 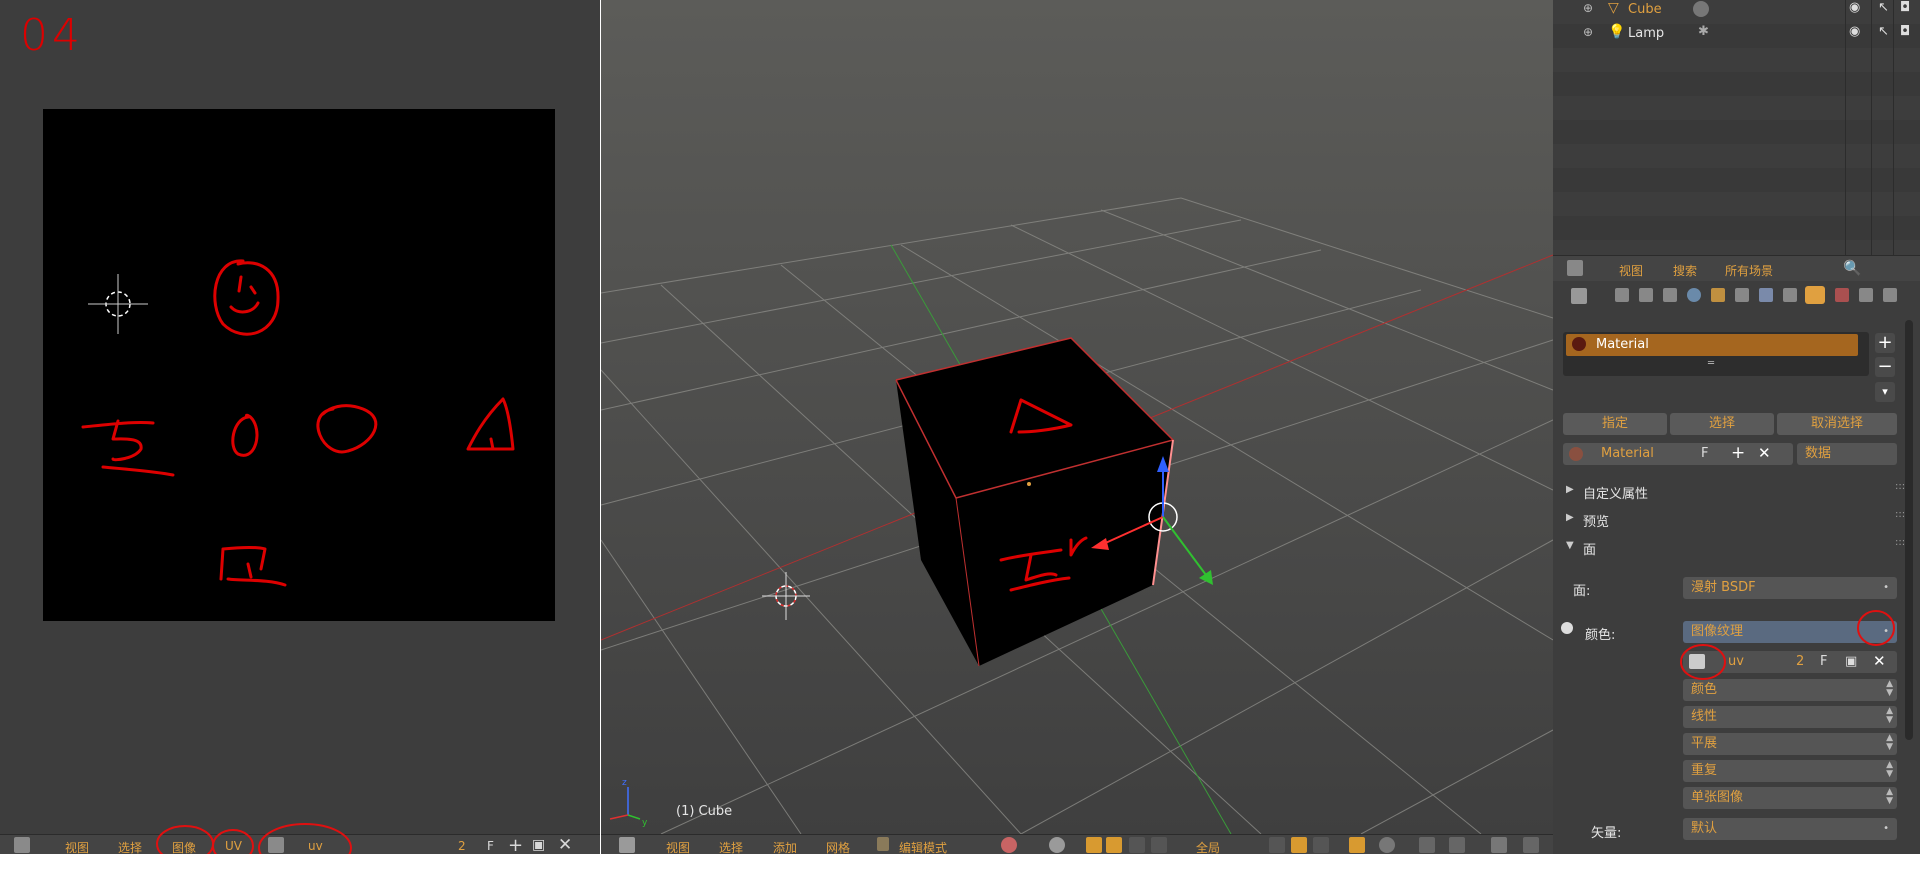 I want to click on menu-view: 视图, so click(x=678, y=846).